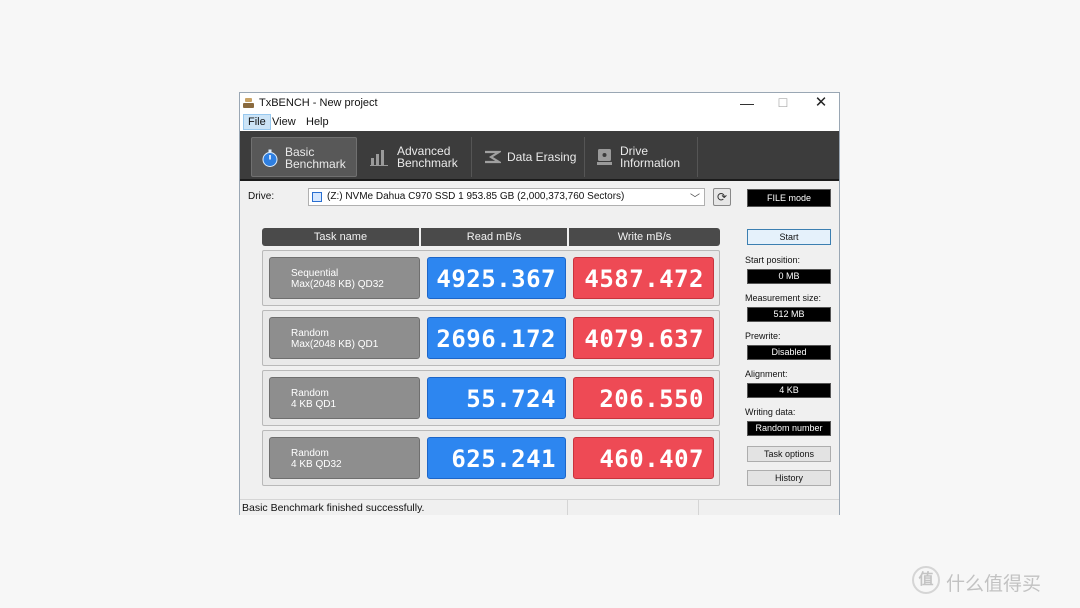 The height and width of the screenshot is (608, 1080). Describe the element at coordinates (427, 157) in the screenshot. I see `tab-advanced-benchmark-label: Advanced Benchmark` at that location.